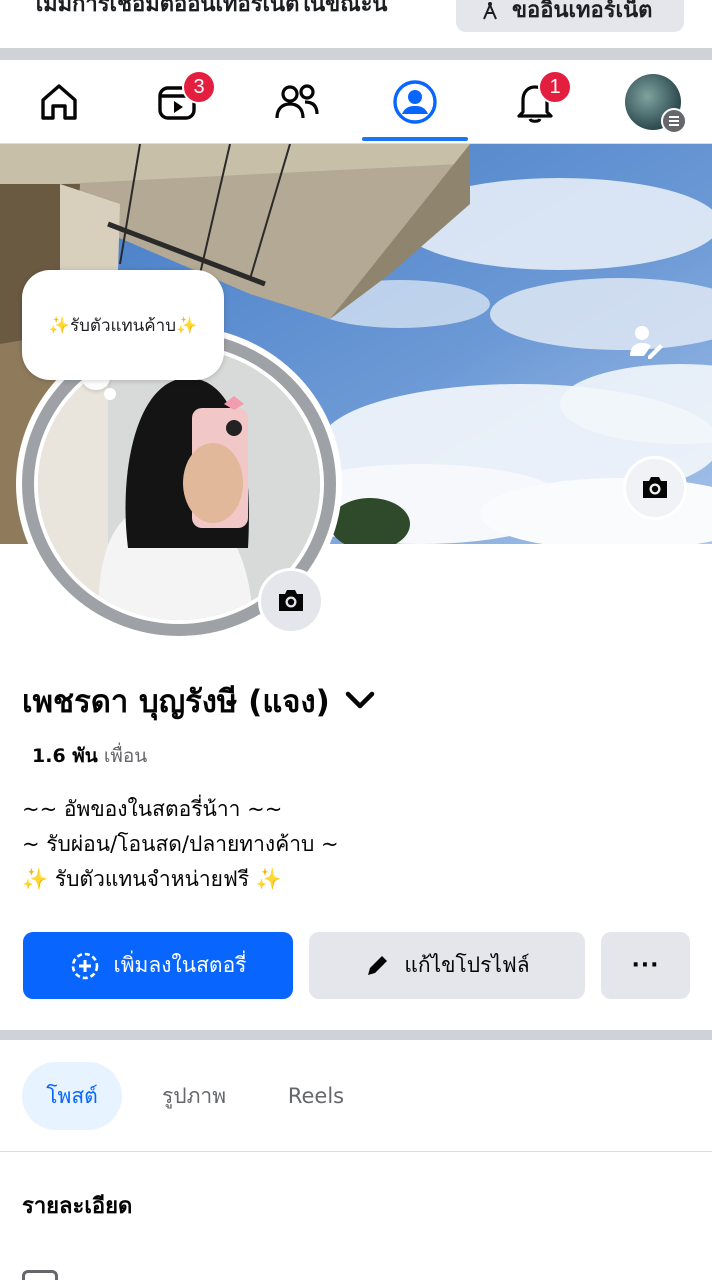 The height and width of the screenshot is (1280, 712). Describe the element at coordinates (378, 965) in the screenshot. I see `pencil-icon` at that location.